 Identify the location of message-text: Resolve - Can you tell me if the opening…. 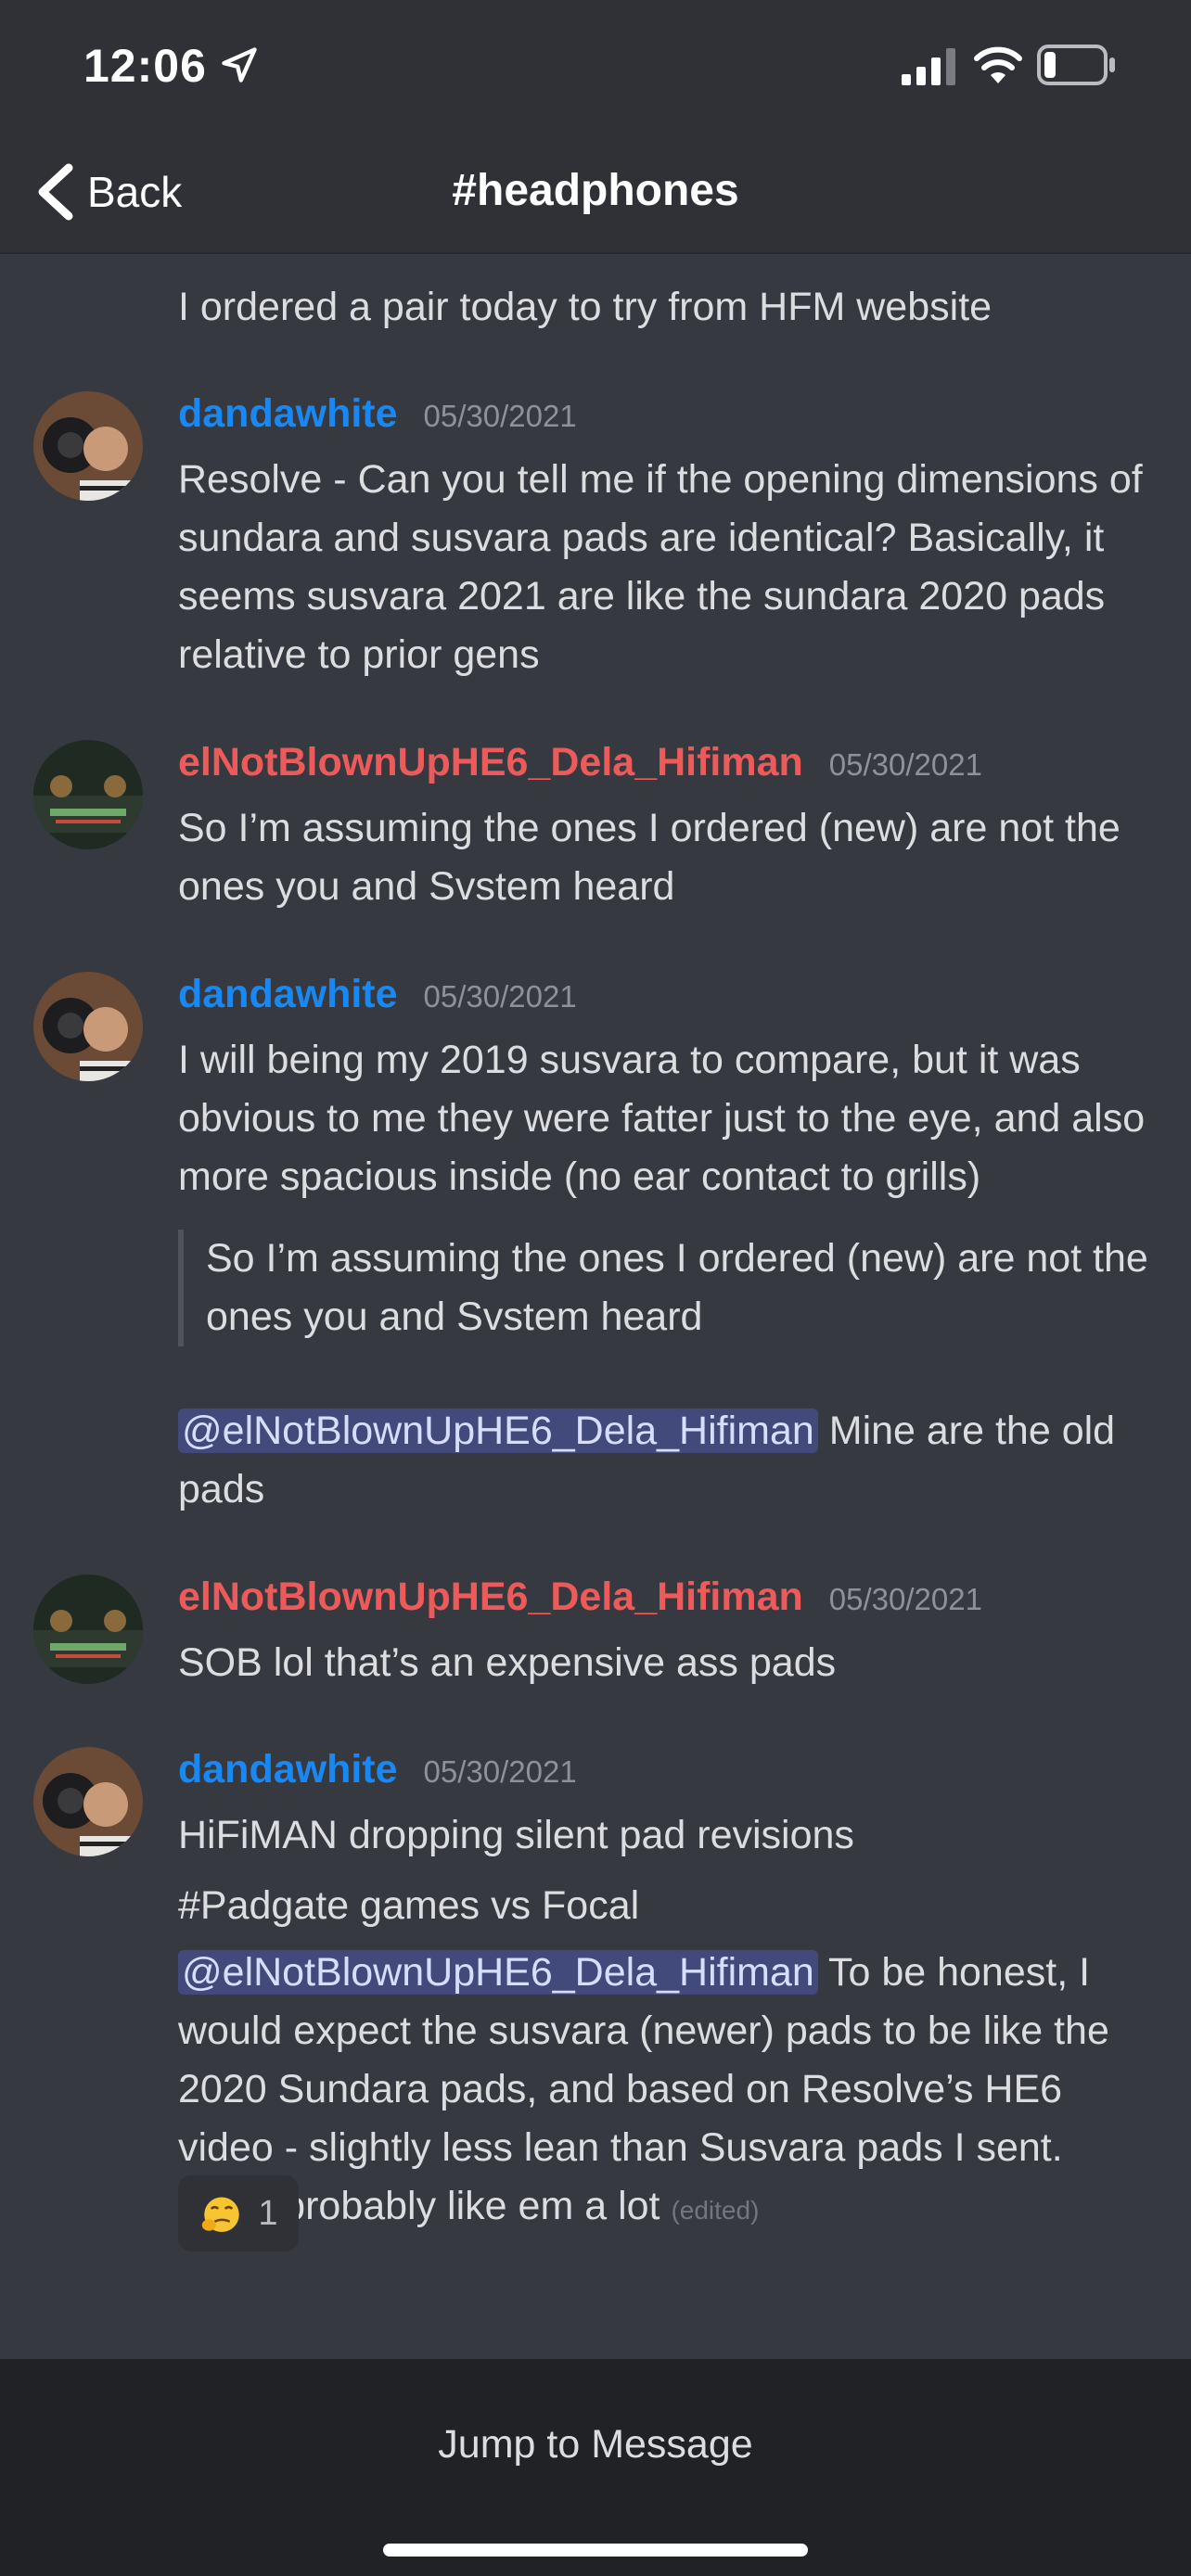
(660, 567).